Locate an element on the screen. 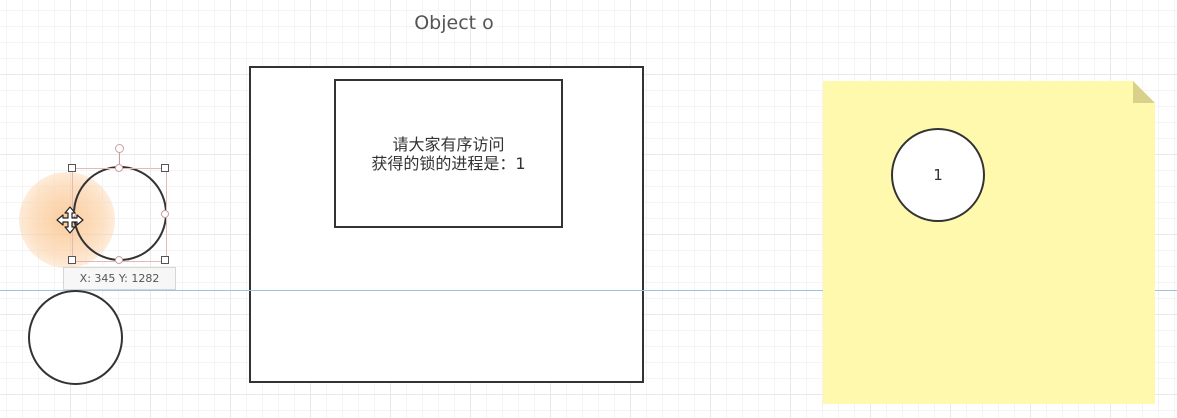 This screenshot has width=1177, height=418. coordinates-tooltip: X: 345 Y: 1282 is located at coordinates (119, 278).